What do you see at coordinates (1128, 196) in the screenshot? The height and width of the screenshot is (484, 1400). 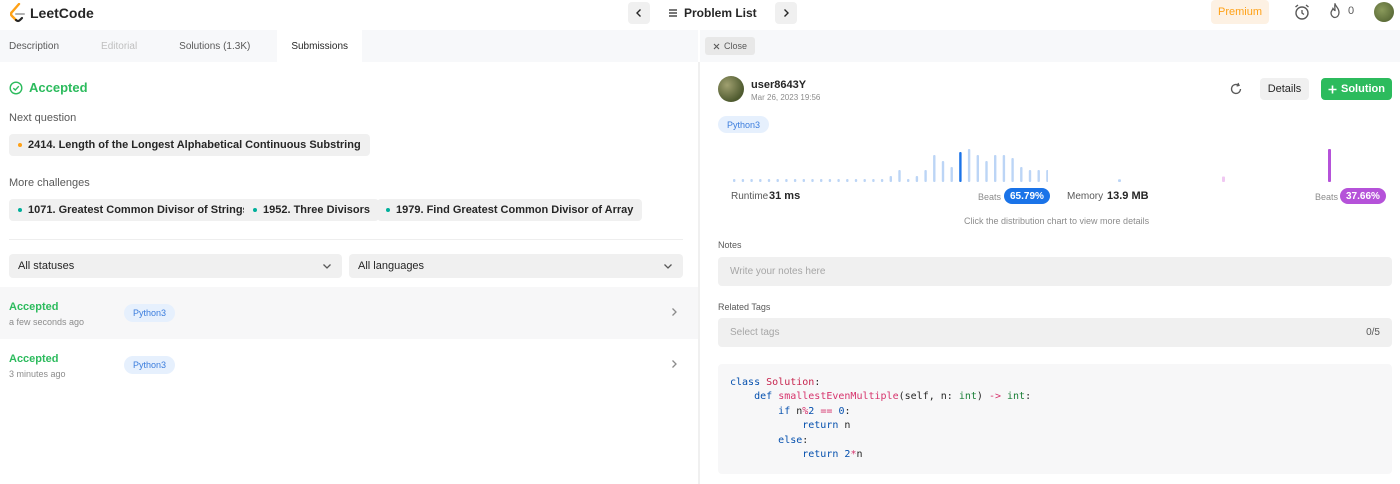 I see `memory-value: 13.9 MB` at bounding box center [1128, 196].